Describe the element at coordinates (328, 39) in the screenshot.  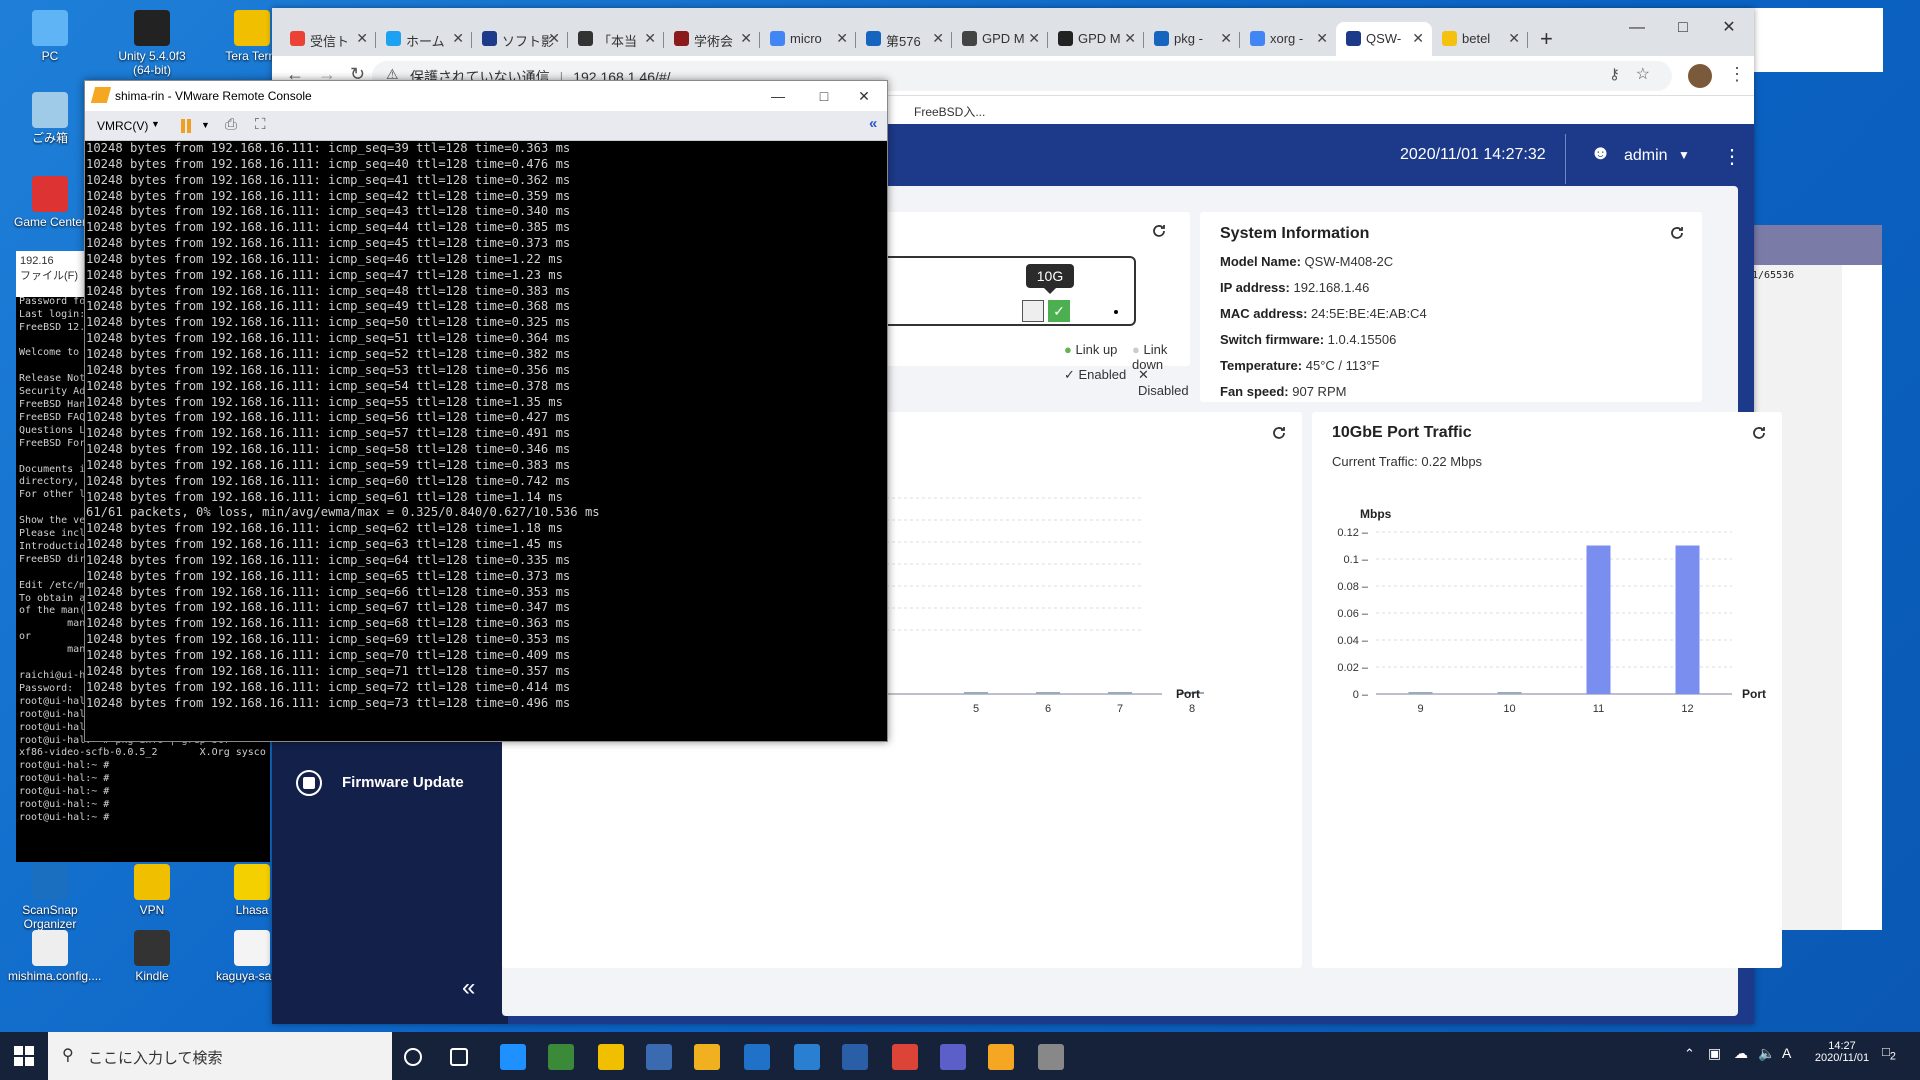
I see `browser-tab: 受信ト ✕` at that location.